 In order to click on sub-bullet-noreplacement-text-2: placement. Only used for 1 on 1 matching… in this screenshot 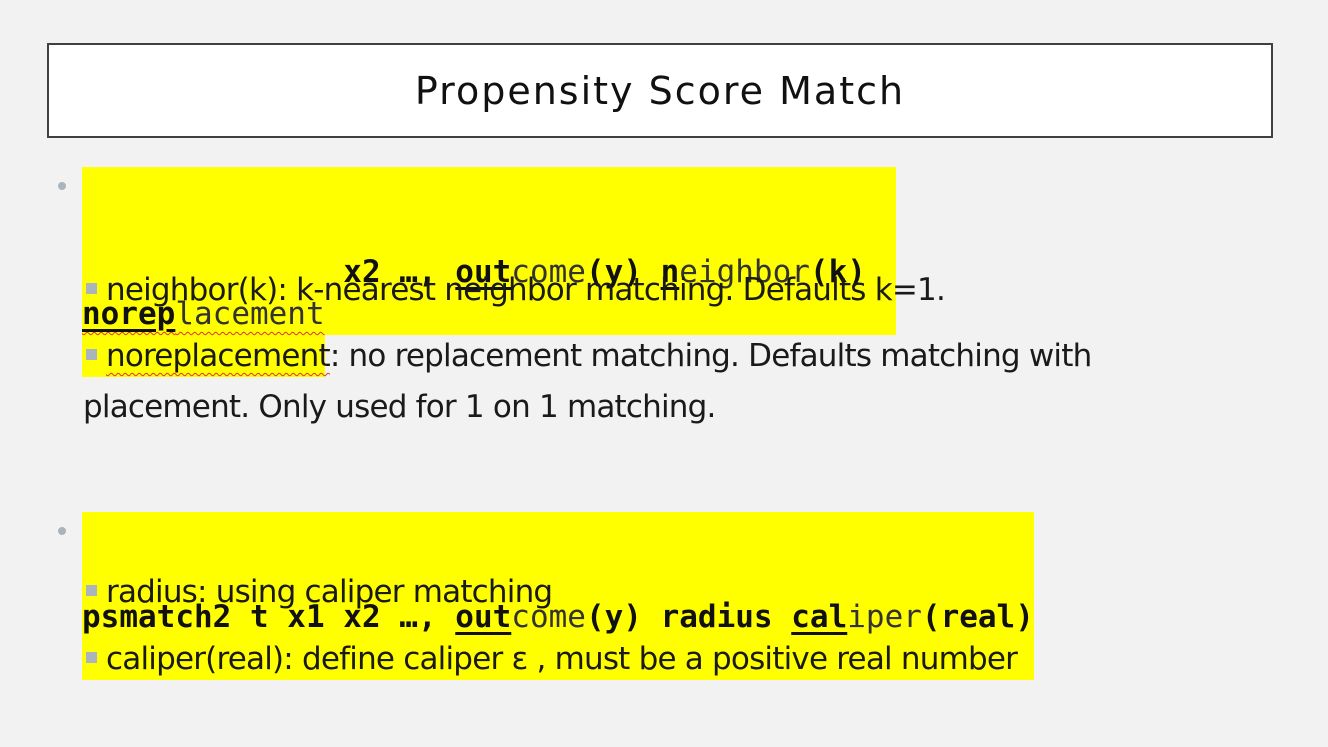, I will do `click(399, 407)`.